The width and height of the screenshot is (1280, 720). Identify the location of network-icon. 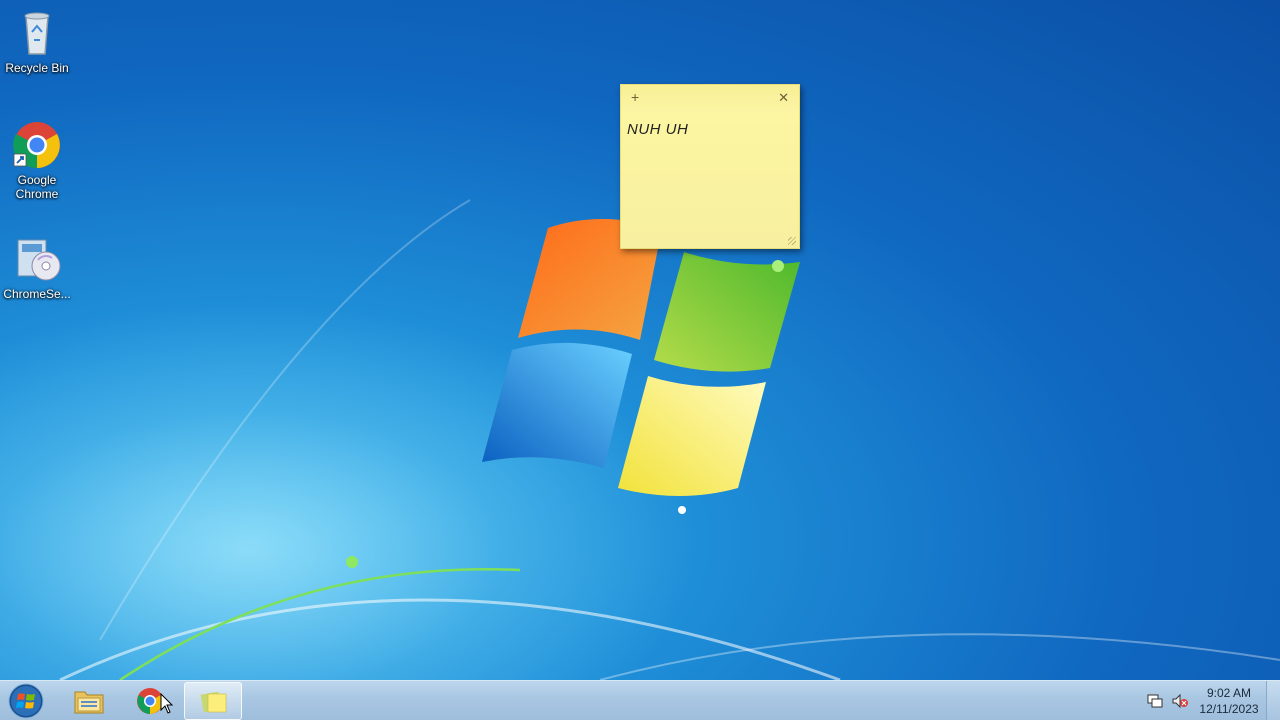
(1155, 701).